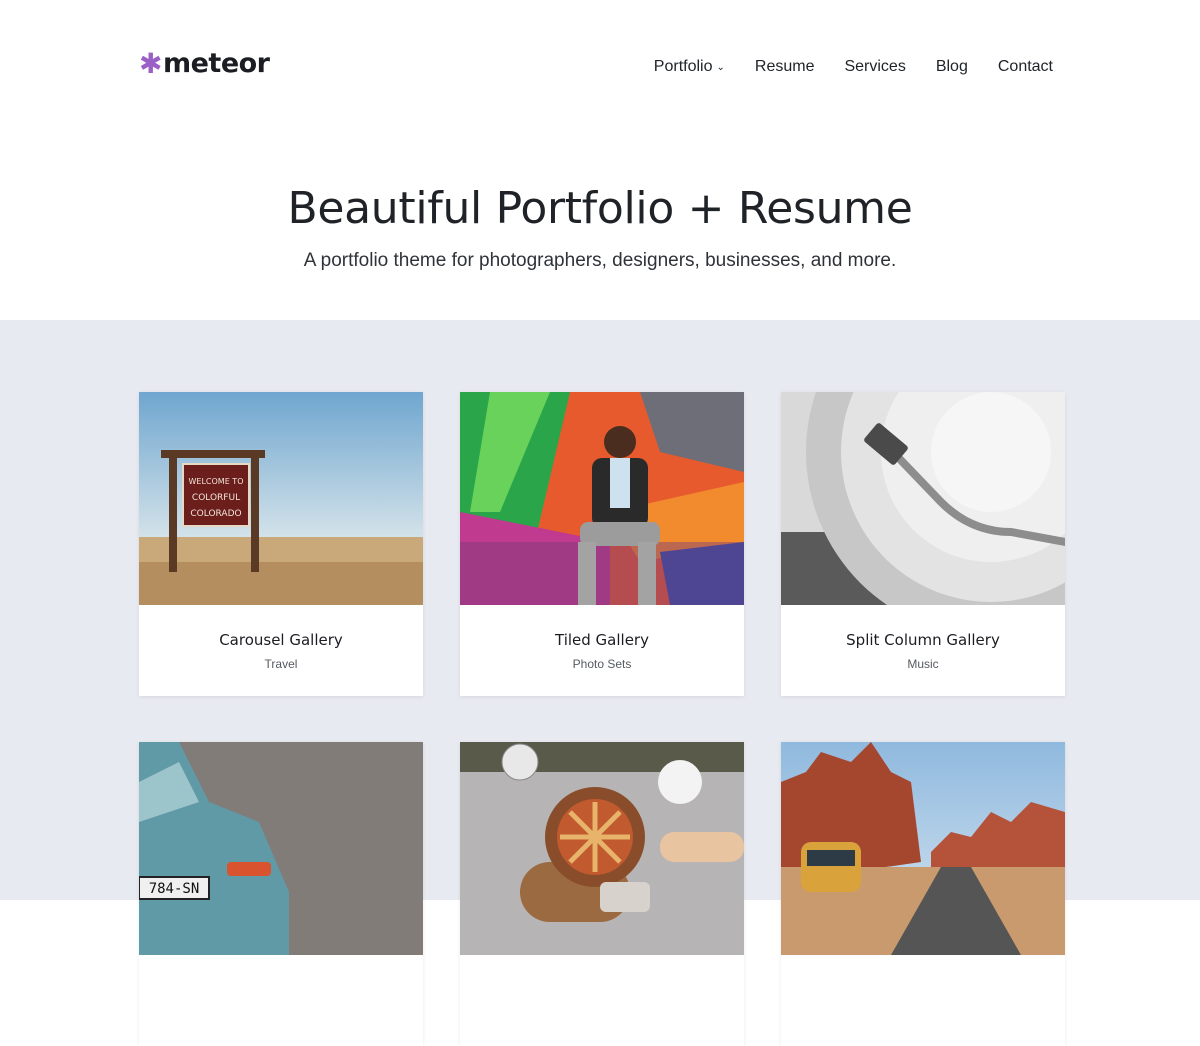  Describe the element at coordinates (281, 848) in the screenshot. I see `card-image: 784-SN` at that location.